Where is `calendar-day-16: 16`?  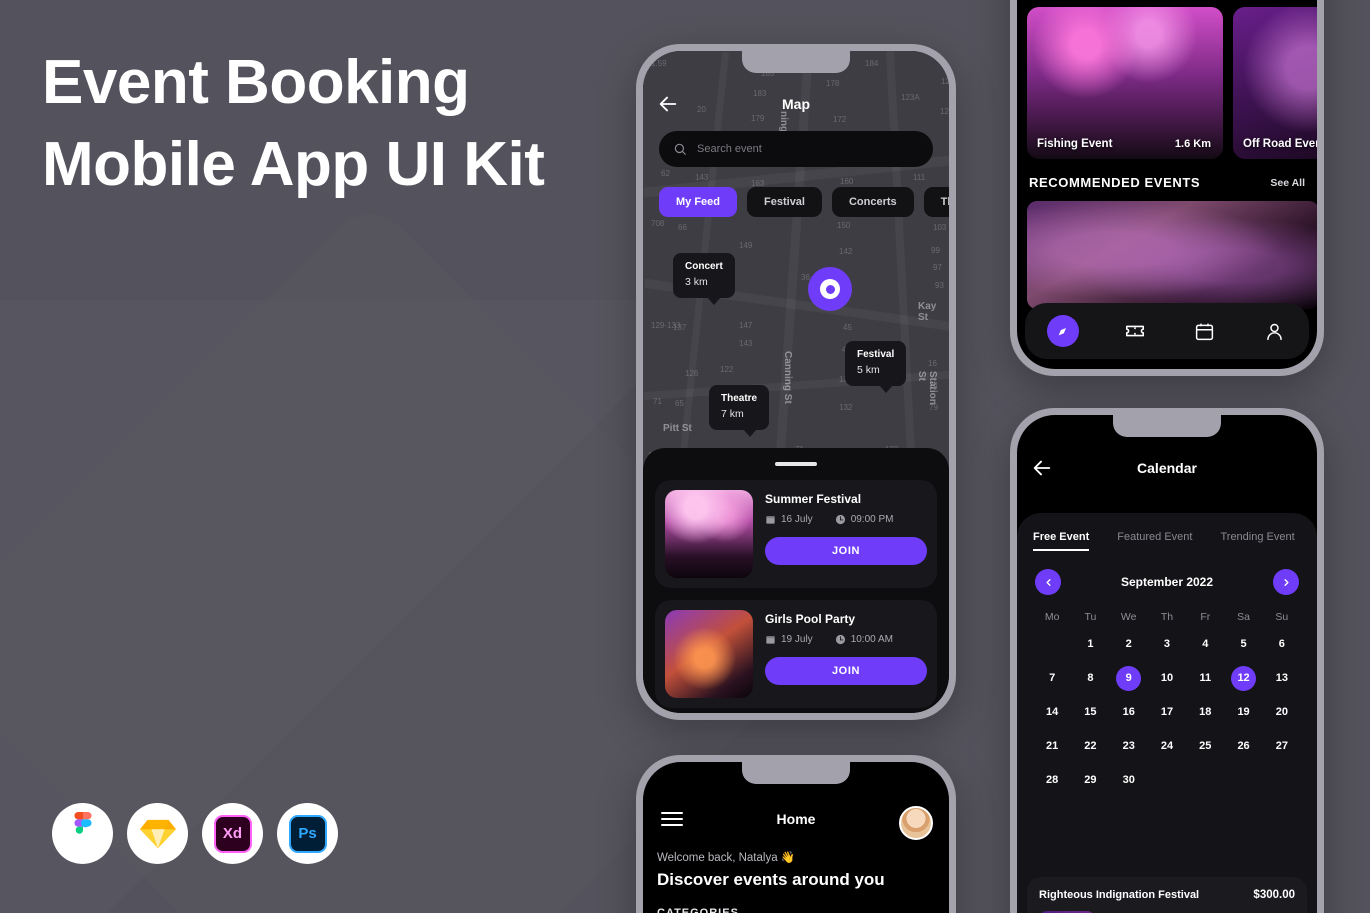
calendar-day-16: 16 is located at coordinates (1129, 712).